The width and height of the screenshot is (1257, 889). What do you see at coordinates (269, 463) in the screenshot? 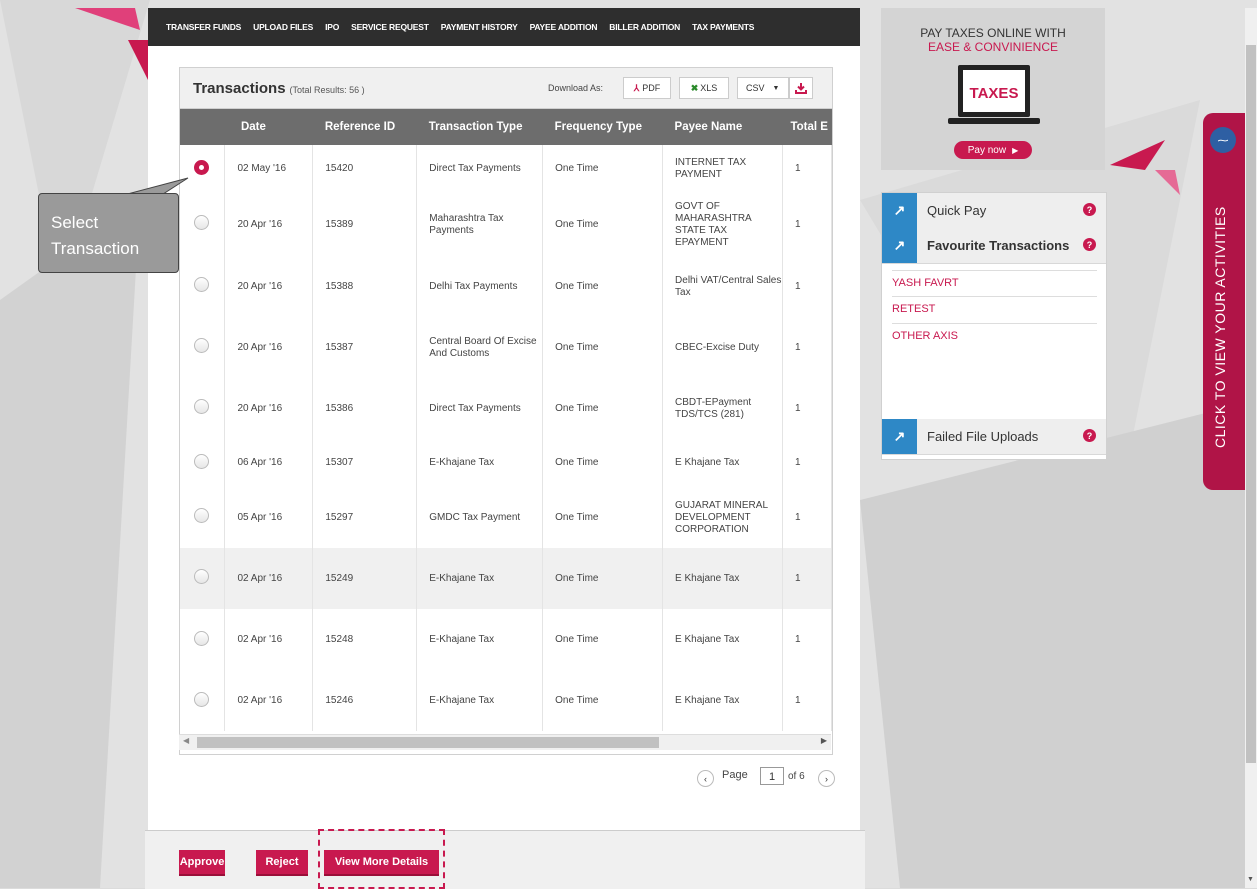
I see `date-cell: 06 Apr '16` at bounding box center [269, 463].